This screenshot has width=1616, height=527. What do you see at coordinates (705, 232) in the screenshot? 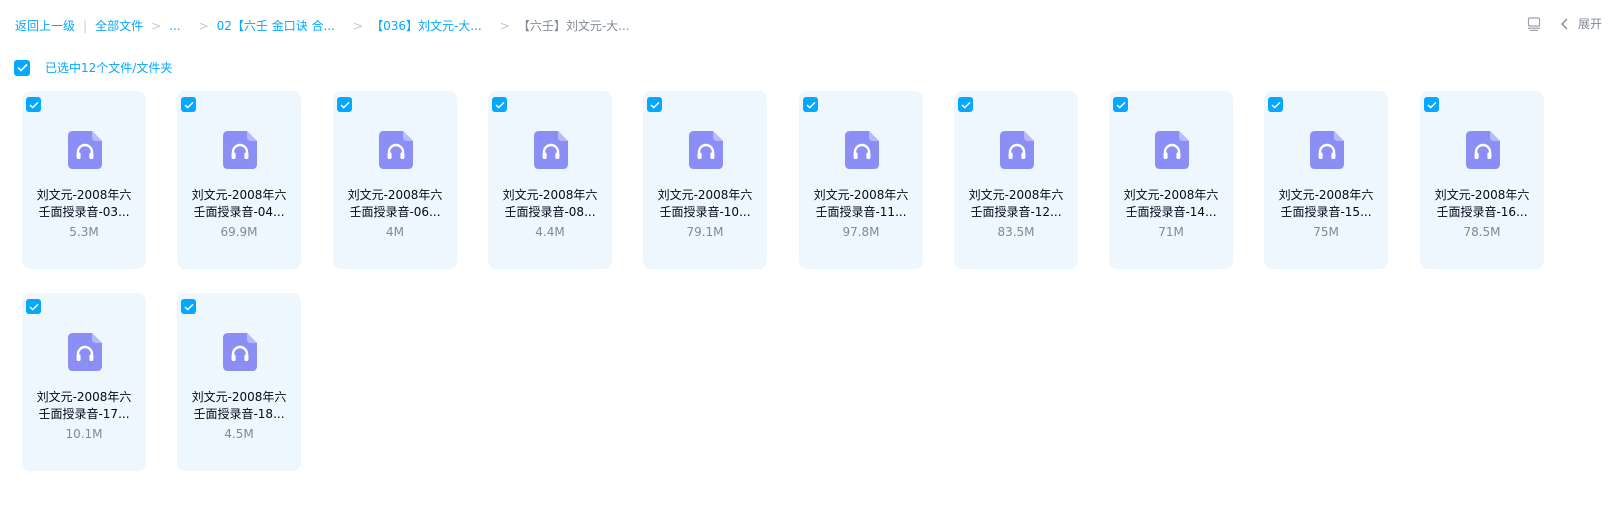
I see `file-size: 79.1M` at bounding box center [705, 232].